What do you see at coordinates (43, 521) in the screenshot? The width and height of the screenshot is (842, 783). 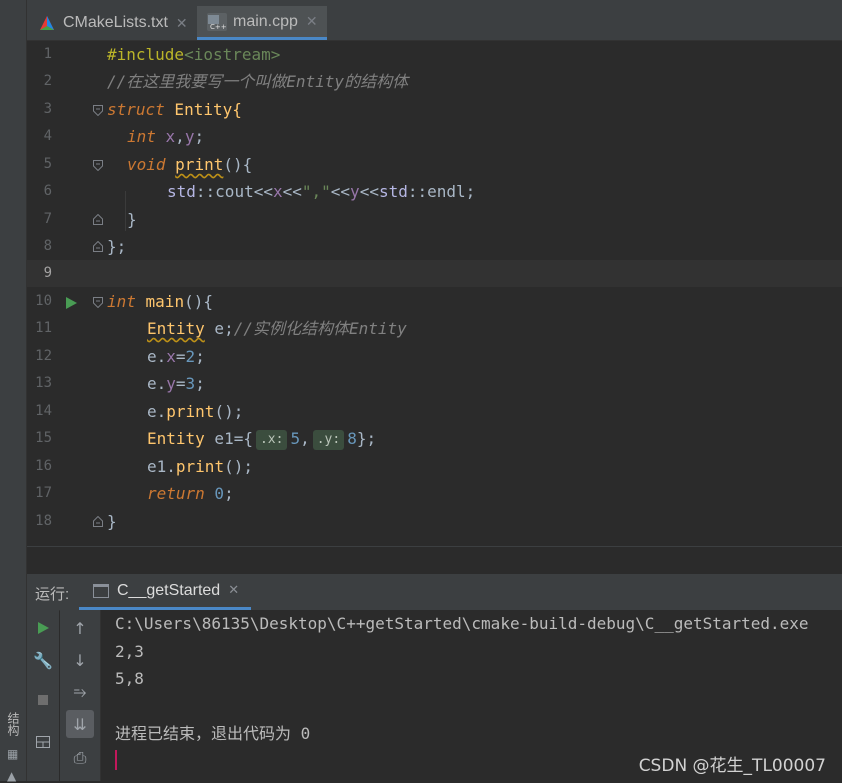 I see `line-number: 18` at bounding box center [43, 521].